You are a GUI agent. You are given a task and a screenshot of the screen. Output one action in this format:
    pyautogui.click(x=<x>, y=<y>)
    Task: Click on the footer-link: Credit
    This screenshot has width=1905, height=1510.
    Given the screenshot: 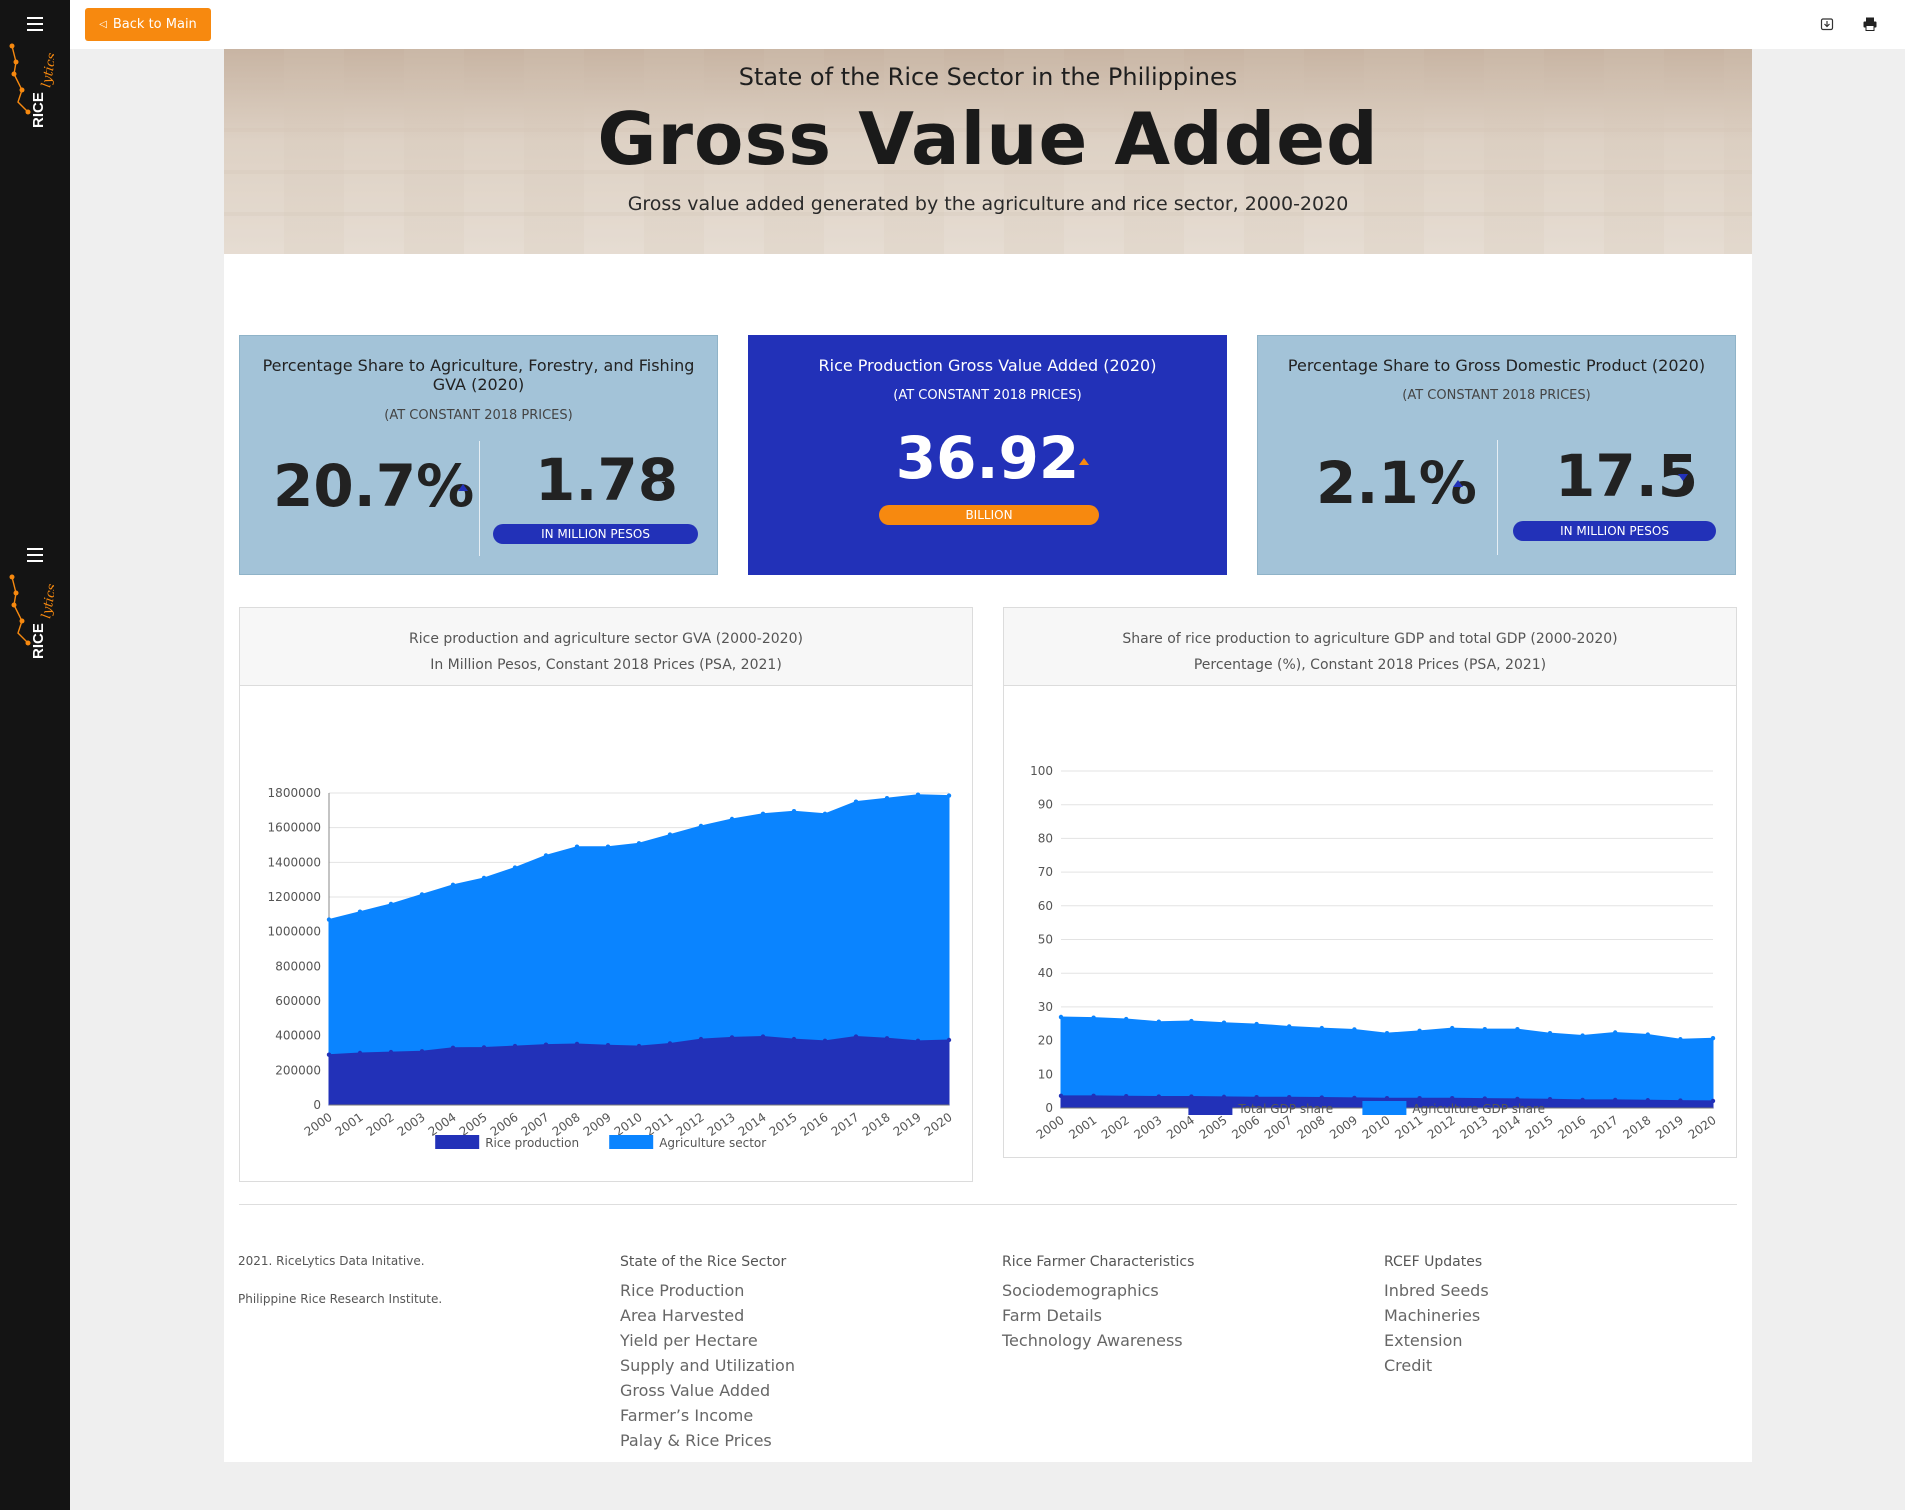 What is the action you would take?
    pyautogui.click(x=1436, y=1365)
    